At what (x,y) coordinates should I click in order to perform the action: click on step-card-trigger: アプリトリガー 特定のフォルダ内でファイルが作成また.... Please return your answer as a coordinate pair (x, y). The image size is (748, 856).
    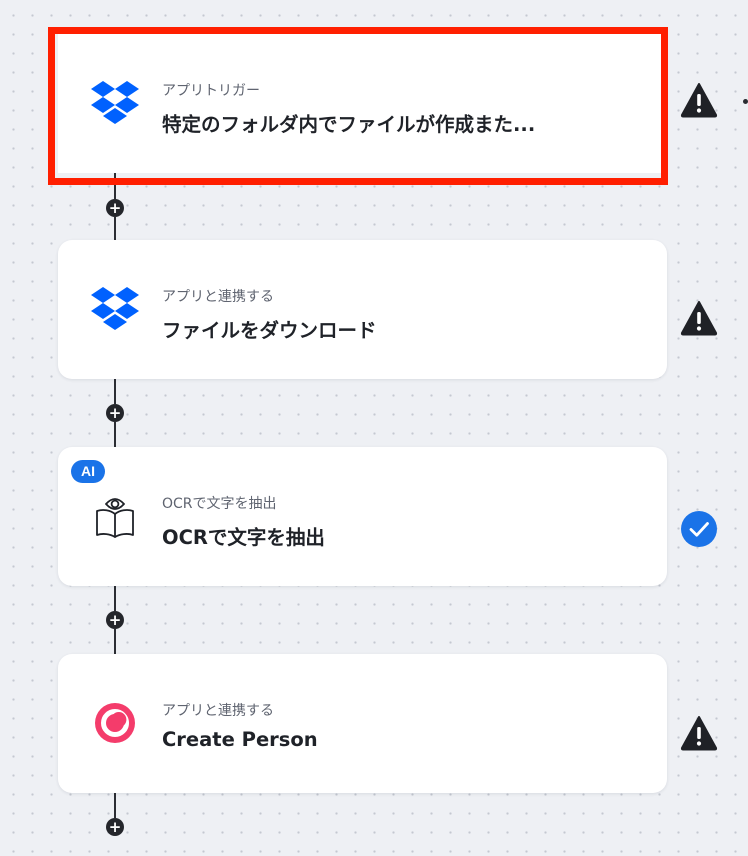
    Looking at the image, I should click on (362, 103).